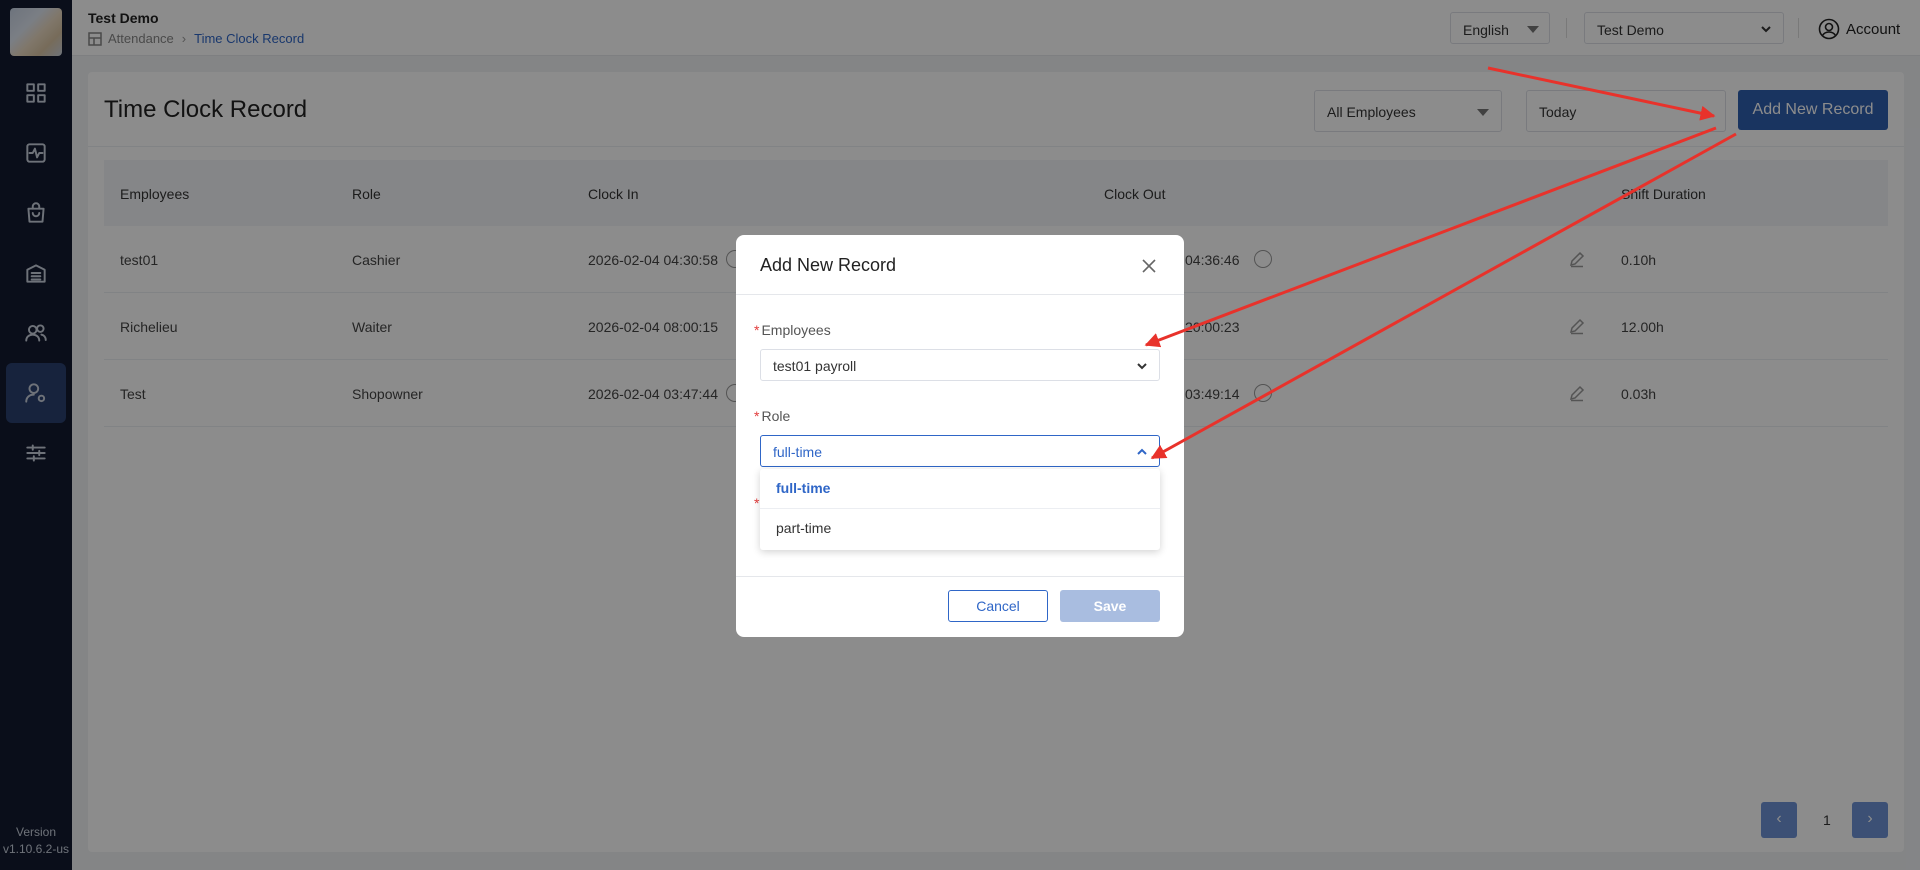 The image size is (1920, 870). Describe the element at coordinates (1142, 366) in the screenshot. I see `chevron-down-icon` at that location.